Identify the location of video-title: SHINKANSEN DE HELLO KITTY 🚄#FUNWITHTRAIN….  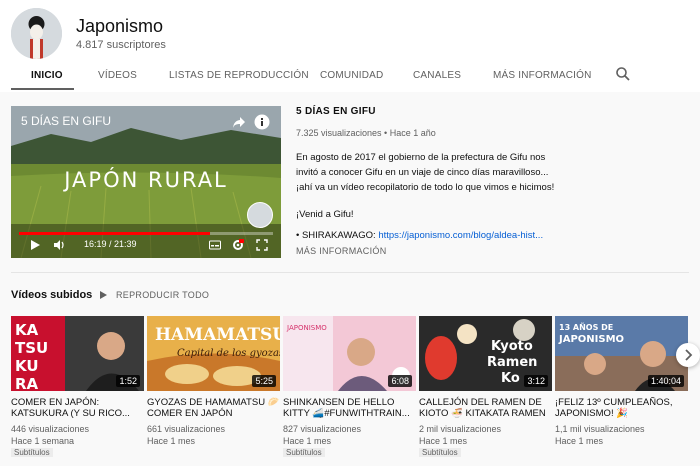
(349, 408).